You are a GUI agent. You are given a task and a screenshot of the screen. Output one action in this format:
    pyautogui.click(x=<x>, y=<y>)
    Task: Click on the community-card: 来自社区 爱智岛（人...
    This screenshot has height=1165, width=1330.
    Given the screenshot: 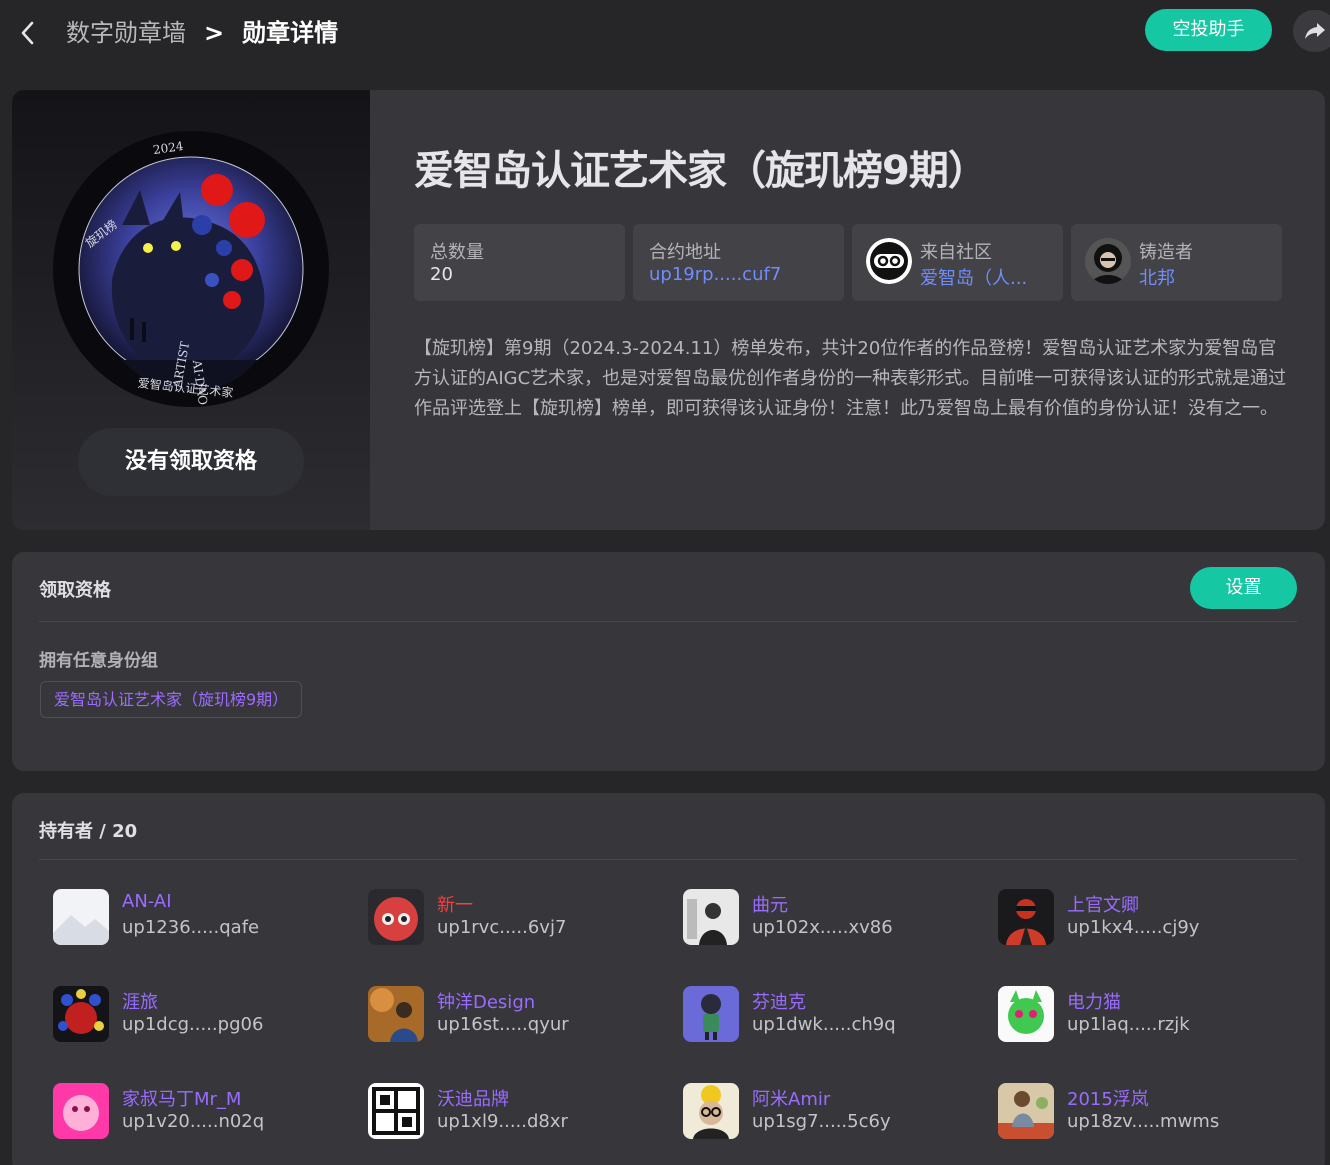 What is the action you would take?
    pyautogui.click(x=957, y=262)
    